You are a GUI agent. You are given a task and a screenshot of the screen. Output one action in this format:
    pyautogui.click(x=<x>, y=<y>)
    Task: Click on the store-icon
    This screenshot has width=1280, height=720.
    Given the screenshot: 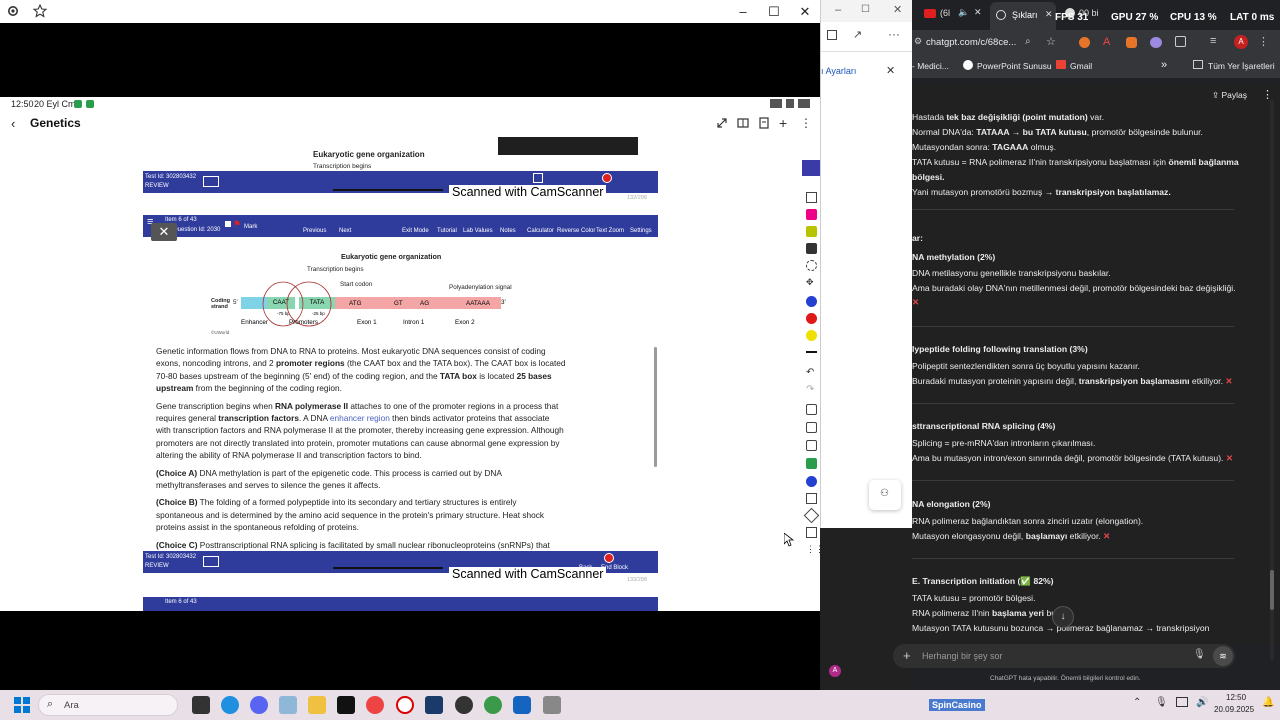 What is the action you would take?
    pyautogui.click(x=434, y=705)
    